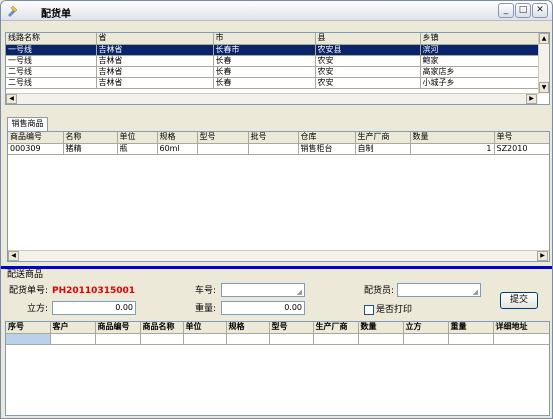 The width and height of the screenshot is (553, 419). What do you see at coordinates (523, 10) in the screenshot?
I see `maximize-button: □` at bounding box center [523, 10].